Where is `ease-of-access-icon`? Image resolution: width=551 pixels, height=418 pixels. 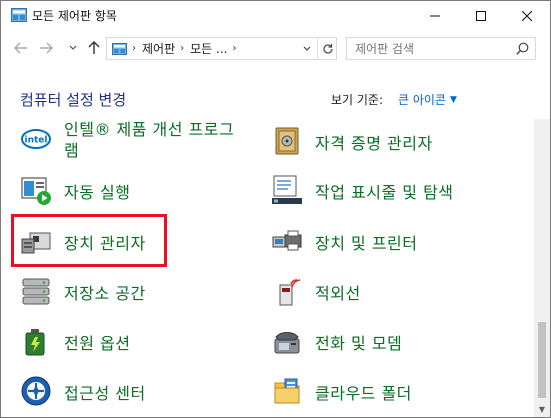
ease-of-access-icon is located at coordinates (36, 391).